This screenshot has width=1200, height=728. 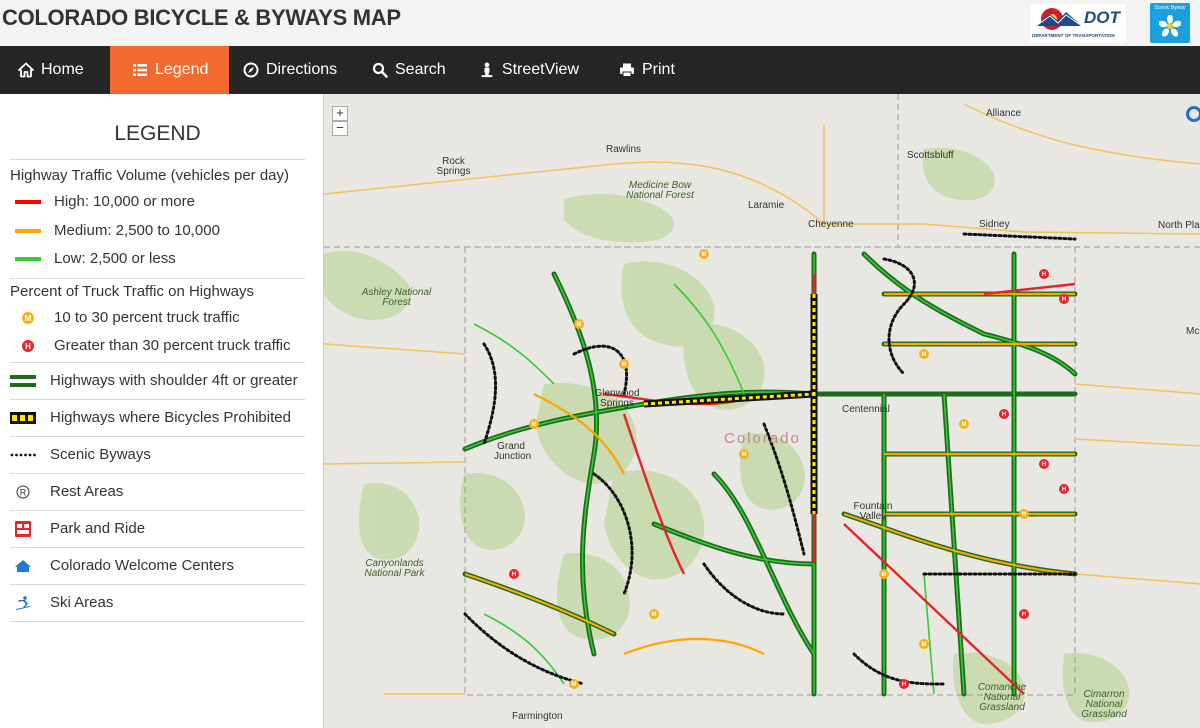 I want to click on nav-directions-label: Directions, so click(x=302, y=69).